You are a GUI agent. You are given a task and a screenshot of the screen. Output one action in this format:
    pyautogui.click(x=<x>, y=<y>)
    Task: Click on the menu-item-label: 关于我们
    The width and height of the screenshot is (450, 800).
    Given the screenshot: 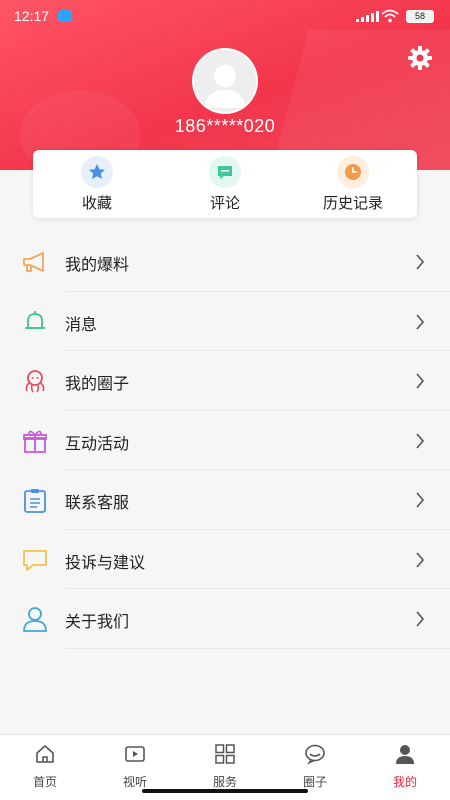 What is the action you would take?
    pyautogui.click(x=97, y=621)
    